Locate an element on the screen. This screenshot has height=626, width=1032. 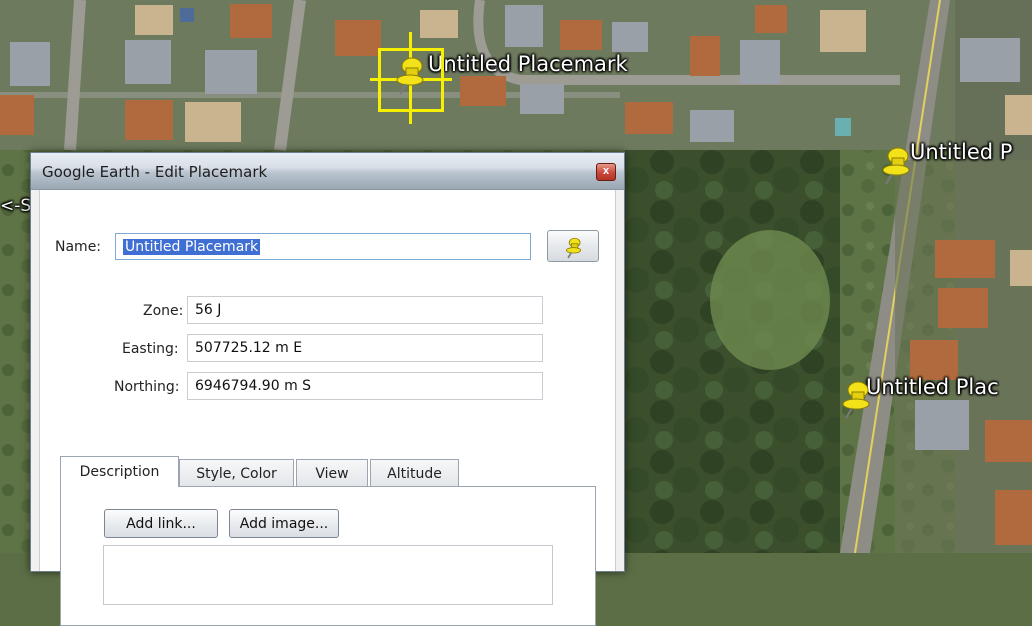
tab-label: Style, Color is located at coordinates (236, 473).